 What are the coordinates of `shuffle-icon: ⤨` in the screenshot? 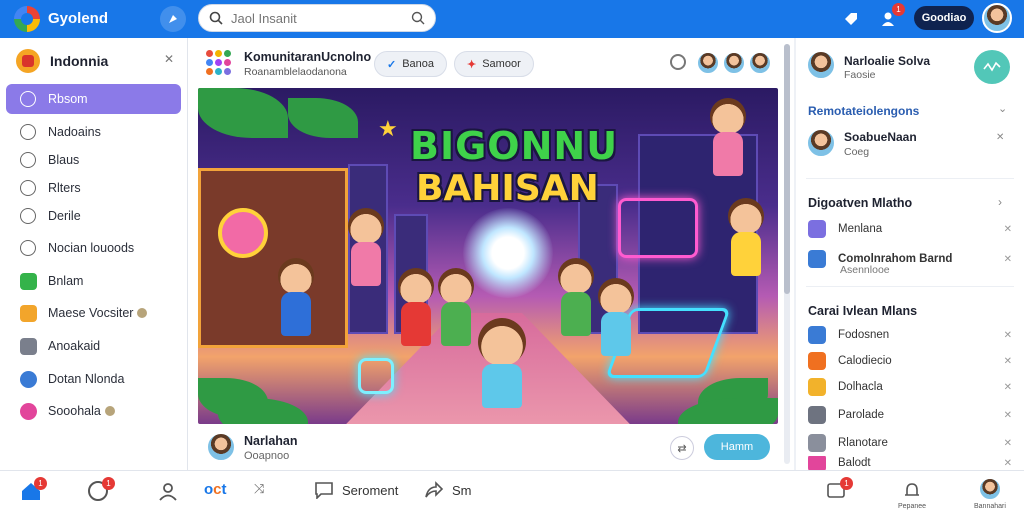 It's located at (259, 489).